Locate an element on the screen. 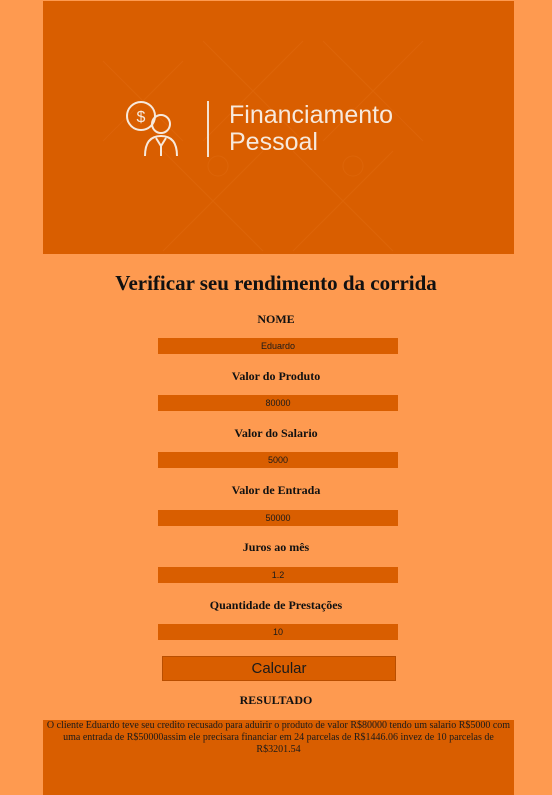 Image resolution: width=552 pixels, height=795 pixels. down-payment-label: Valor de Entrada is located at coordinates (276, 490).